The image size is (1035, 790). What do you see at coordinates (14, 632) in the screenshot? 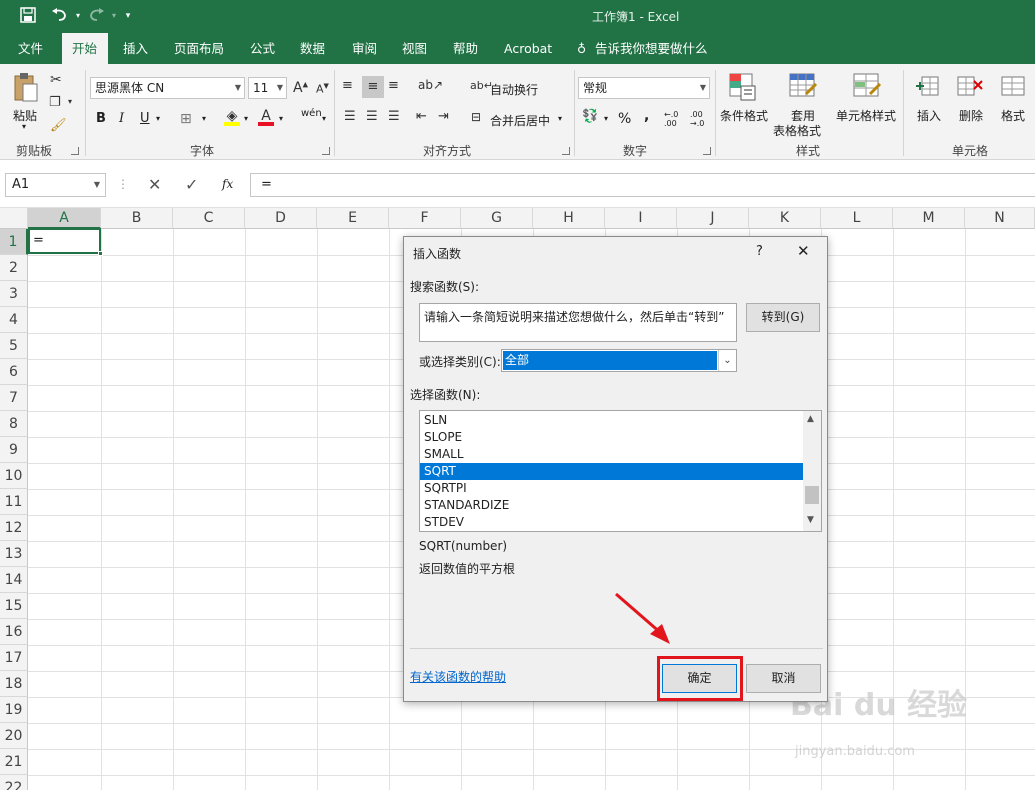
I see `row-header: 16` at bounding box center [14, 632].